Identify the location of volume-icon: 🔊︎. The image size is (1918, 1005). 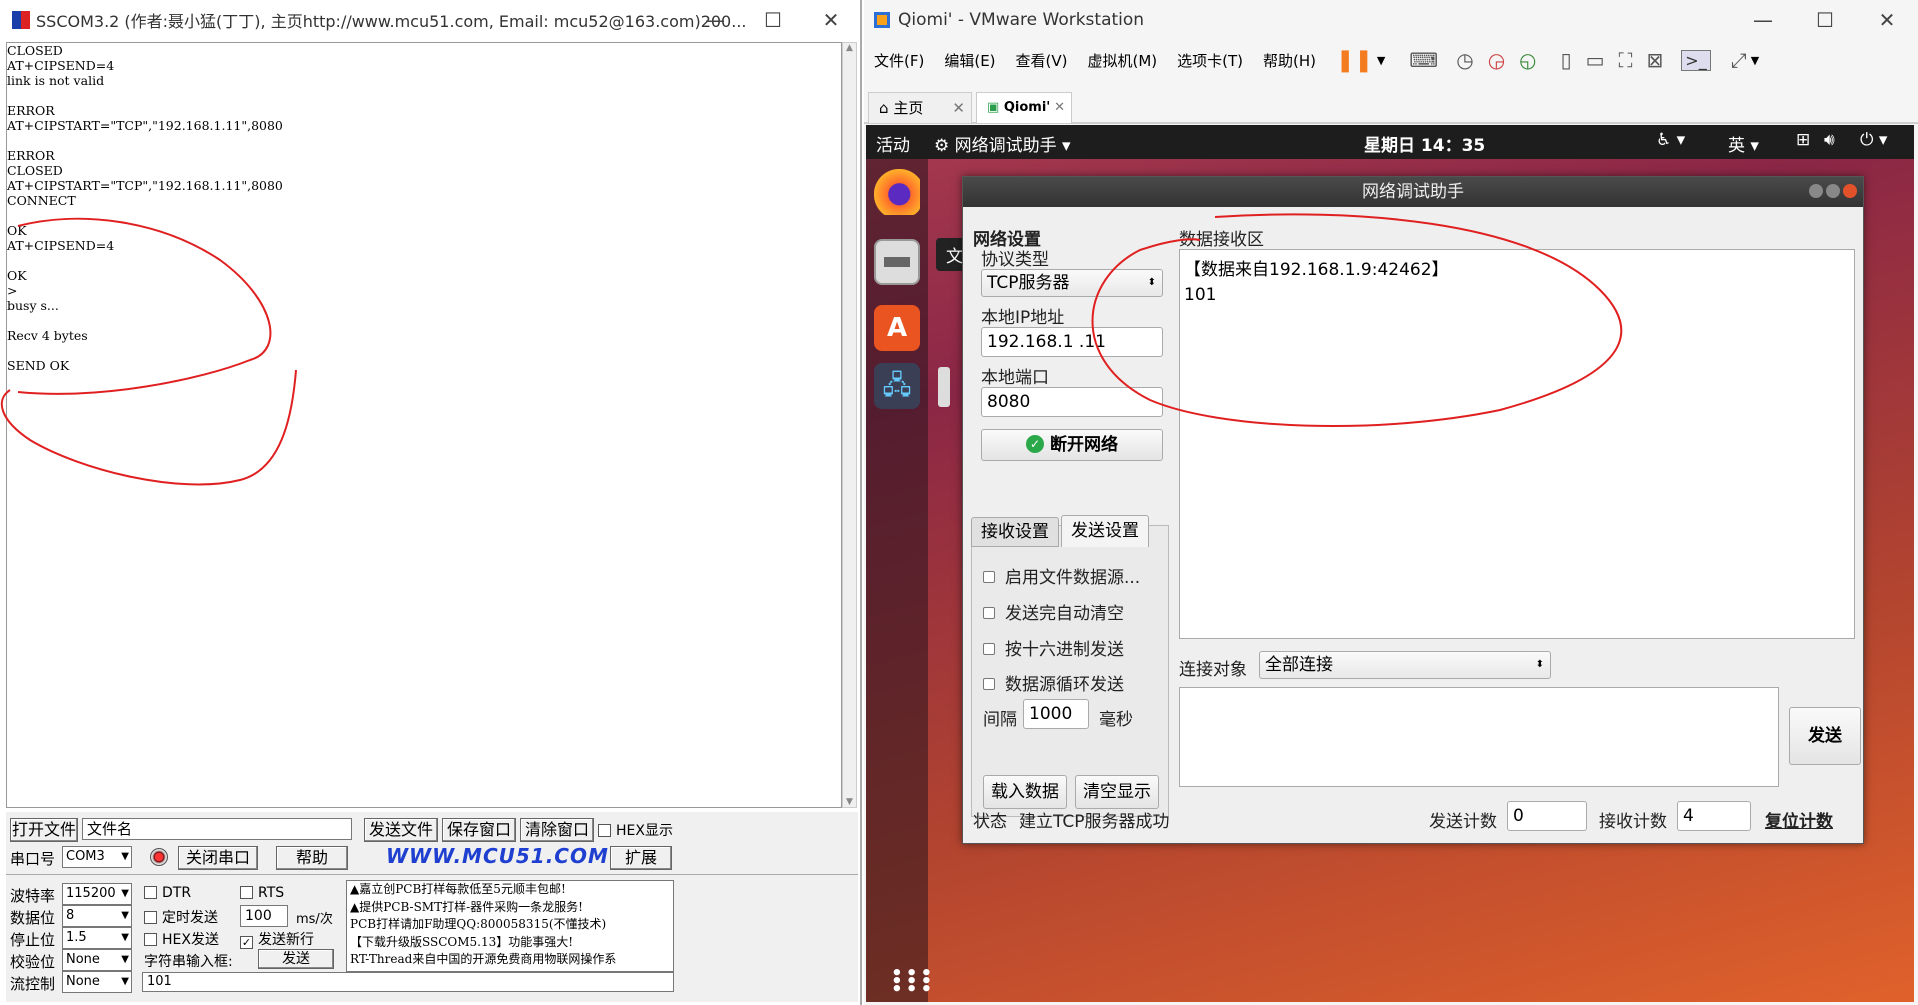
(1829, 140).